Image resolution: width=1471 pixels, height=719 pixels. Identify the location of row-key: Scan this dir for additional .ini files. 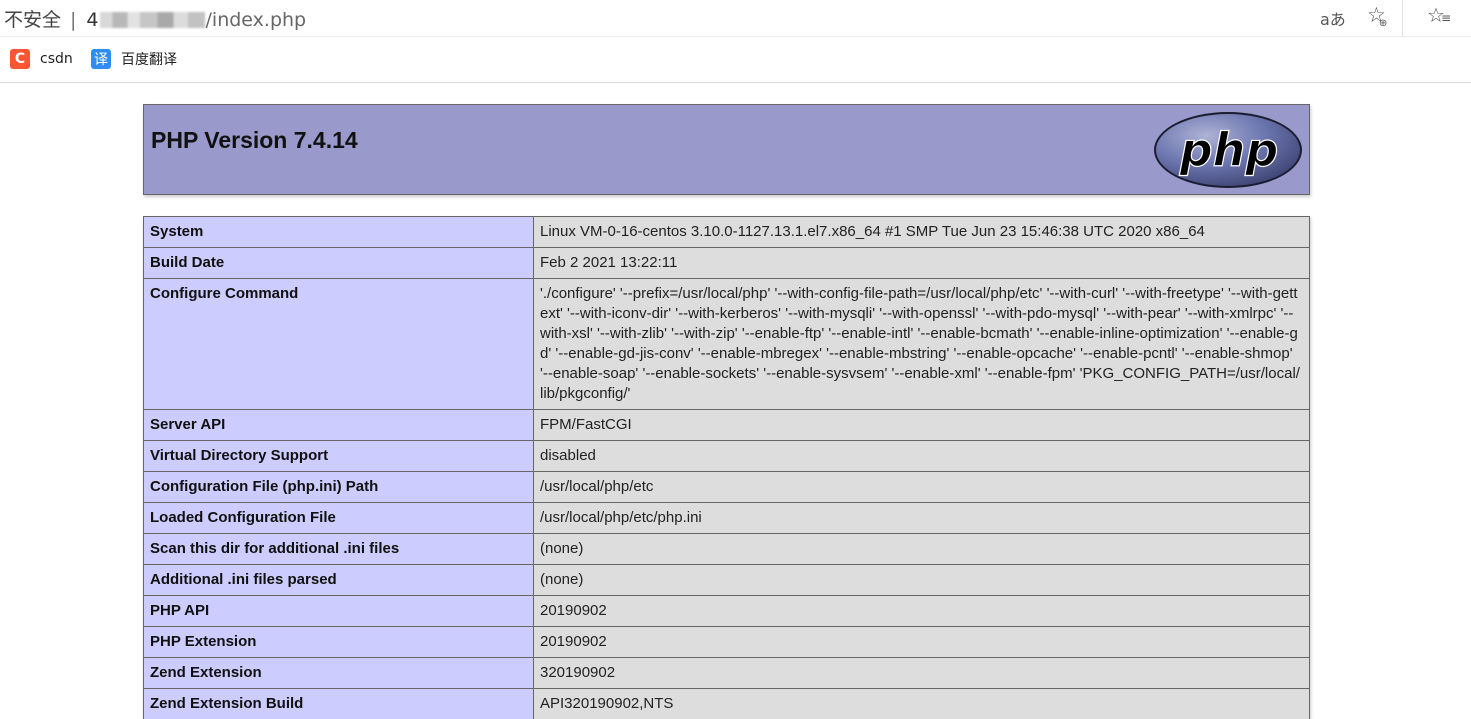
(339, 549).